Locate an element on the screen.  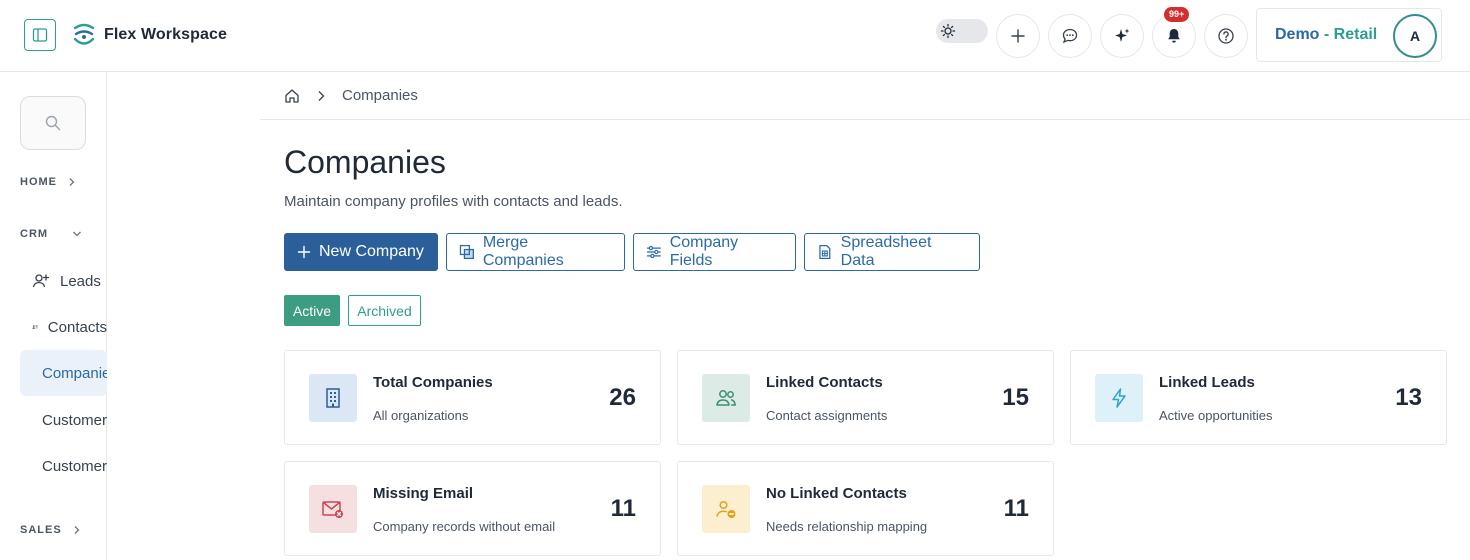
sidebar-section-home: HOME is located at coordinates (48, 182).